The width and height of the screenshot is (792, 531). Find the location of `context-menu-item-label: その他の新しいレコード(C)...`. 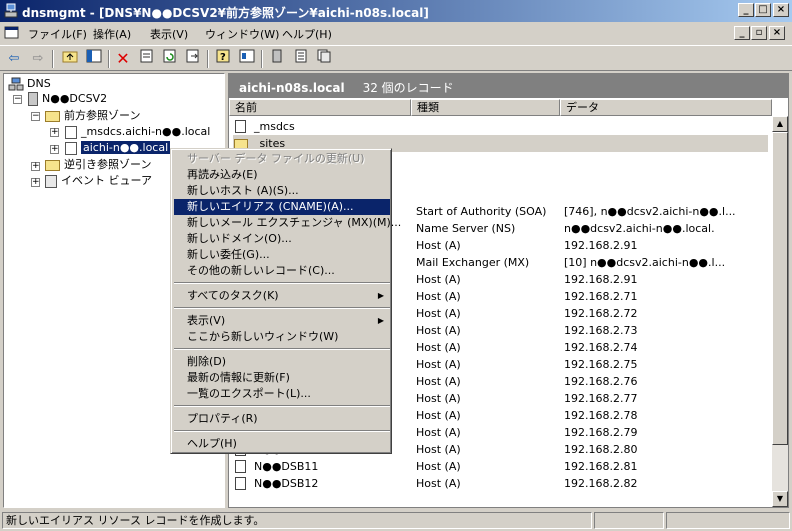

context-menu-item-label: その他の新しいレコード(C)... is located at coordinates (261, 270).